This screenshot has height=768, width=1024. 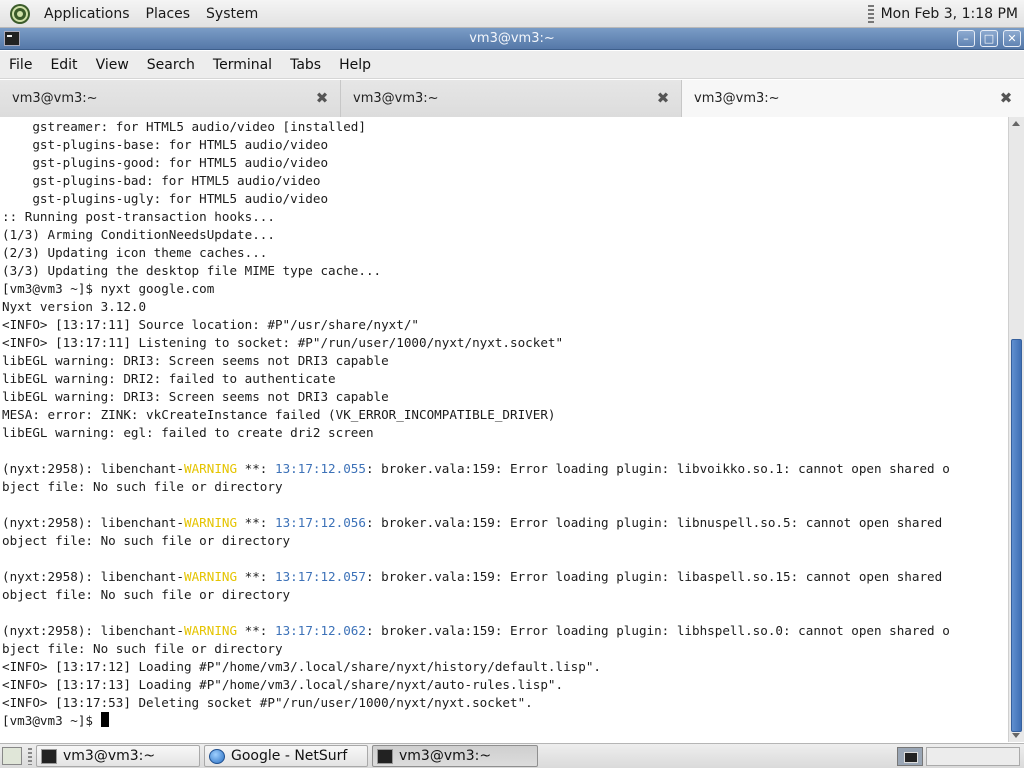 I want to click on taskbar-item-terminal-1: vm3@vm3:~, so click(x=118, y=756).